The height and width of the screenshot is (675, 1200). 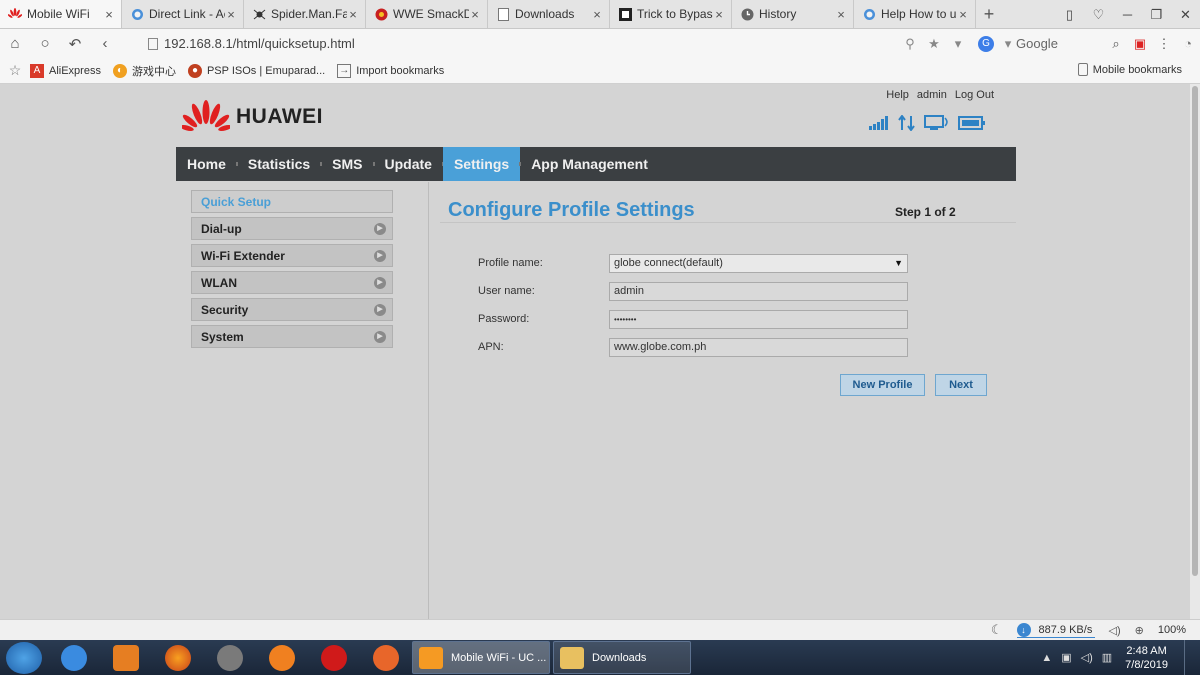 I want to click on apn-field: www.globe.com.ph, so click(x=758, y=347).